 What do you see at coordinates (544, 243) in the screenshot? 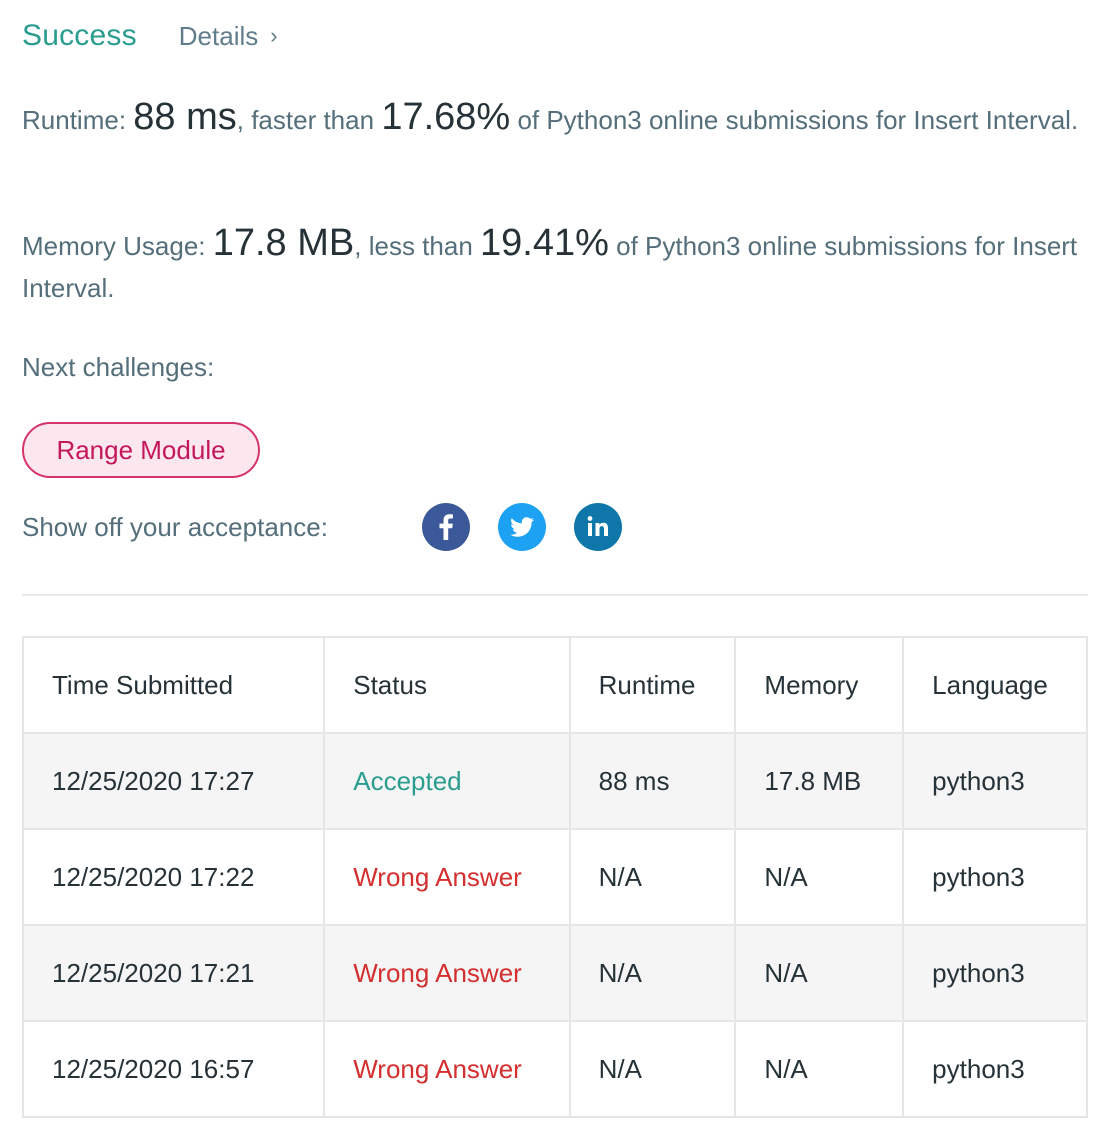
I see `memory-percent: 19.41%` at bounding box center [544, 243].